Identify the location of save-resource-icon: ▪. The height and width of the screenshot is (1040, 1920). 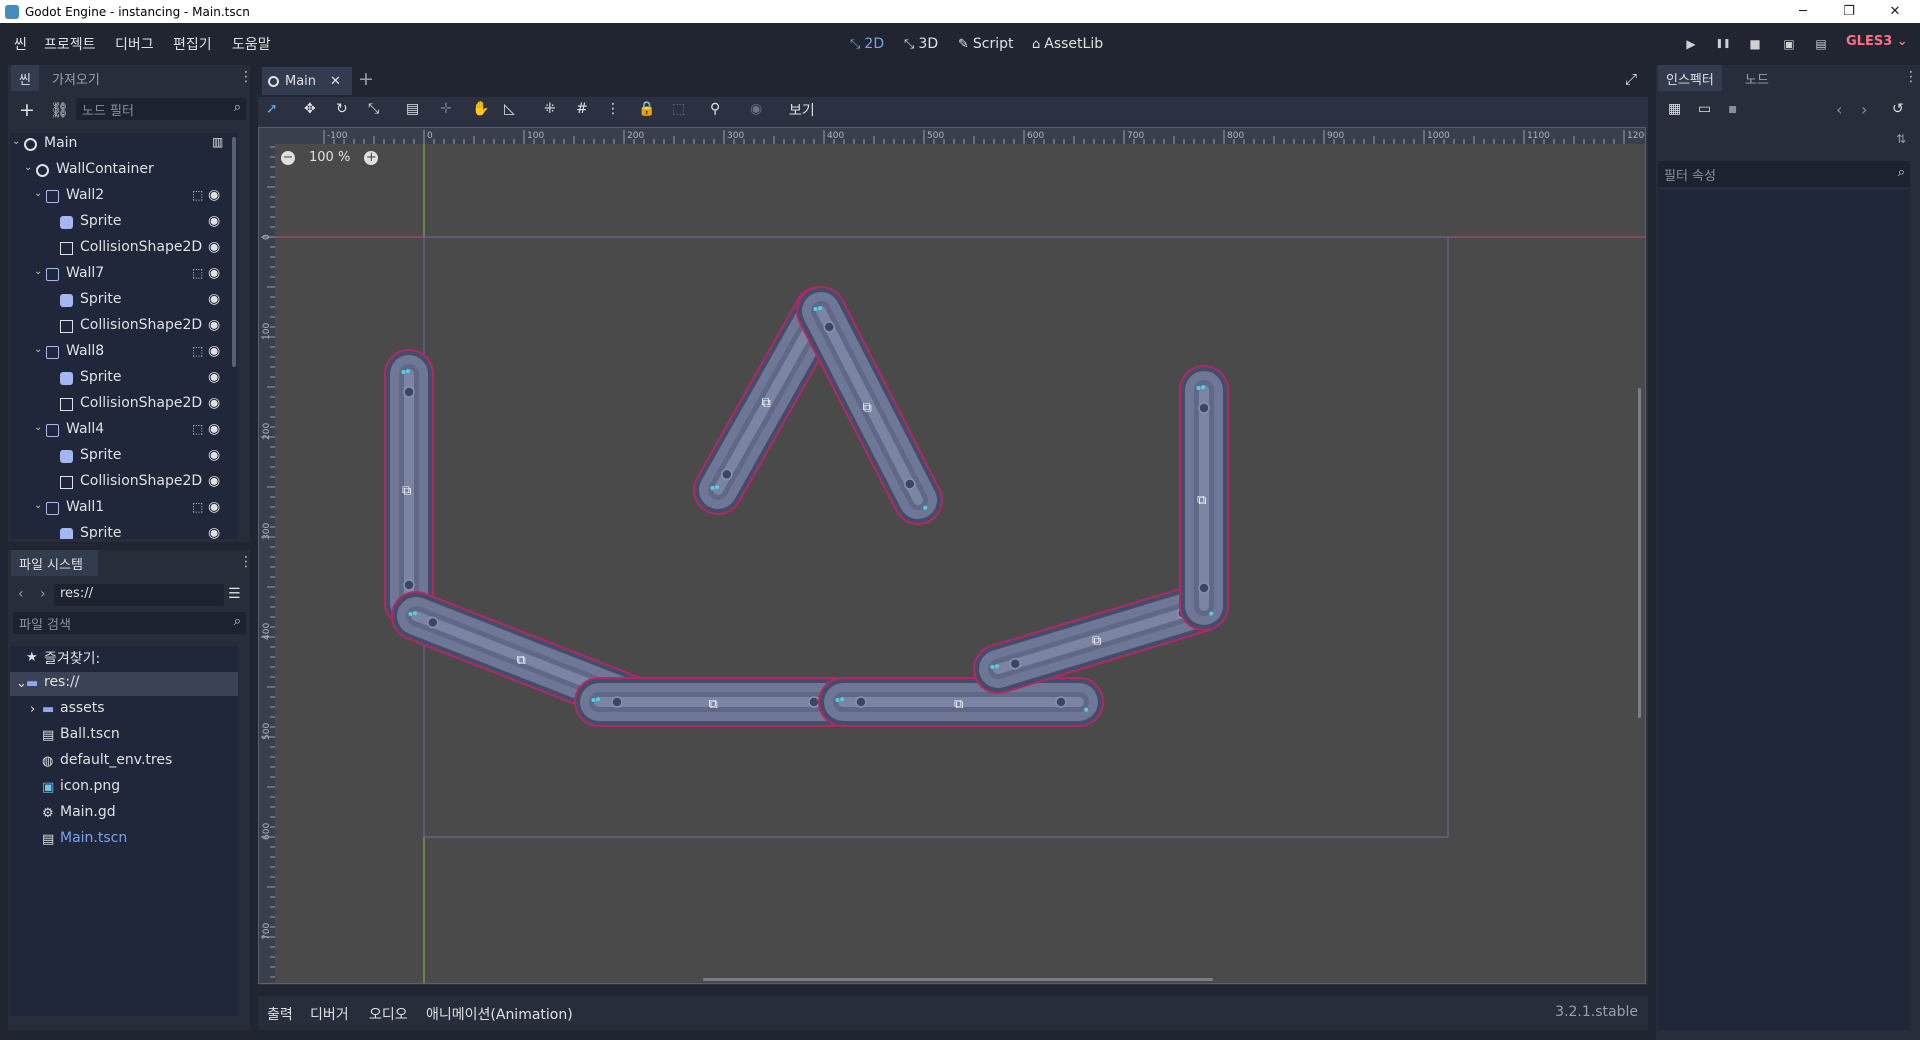
(1733, 109).